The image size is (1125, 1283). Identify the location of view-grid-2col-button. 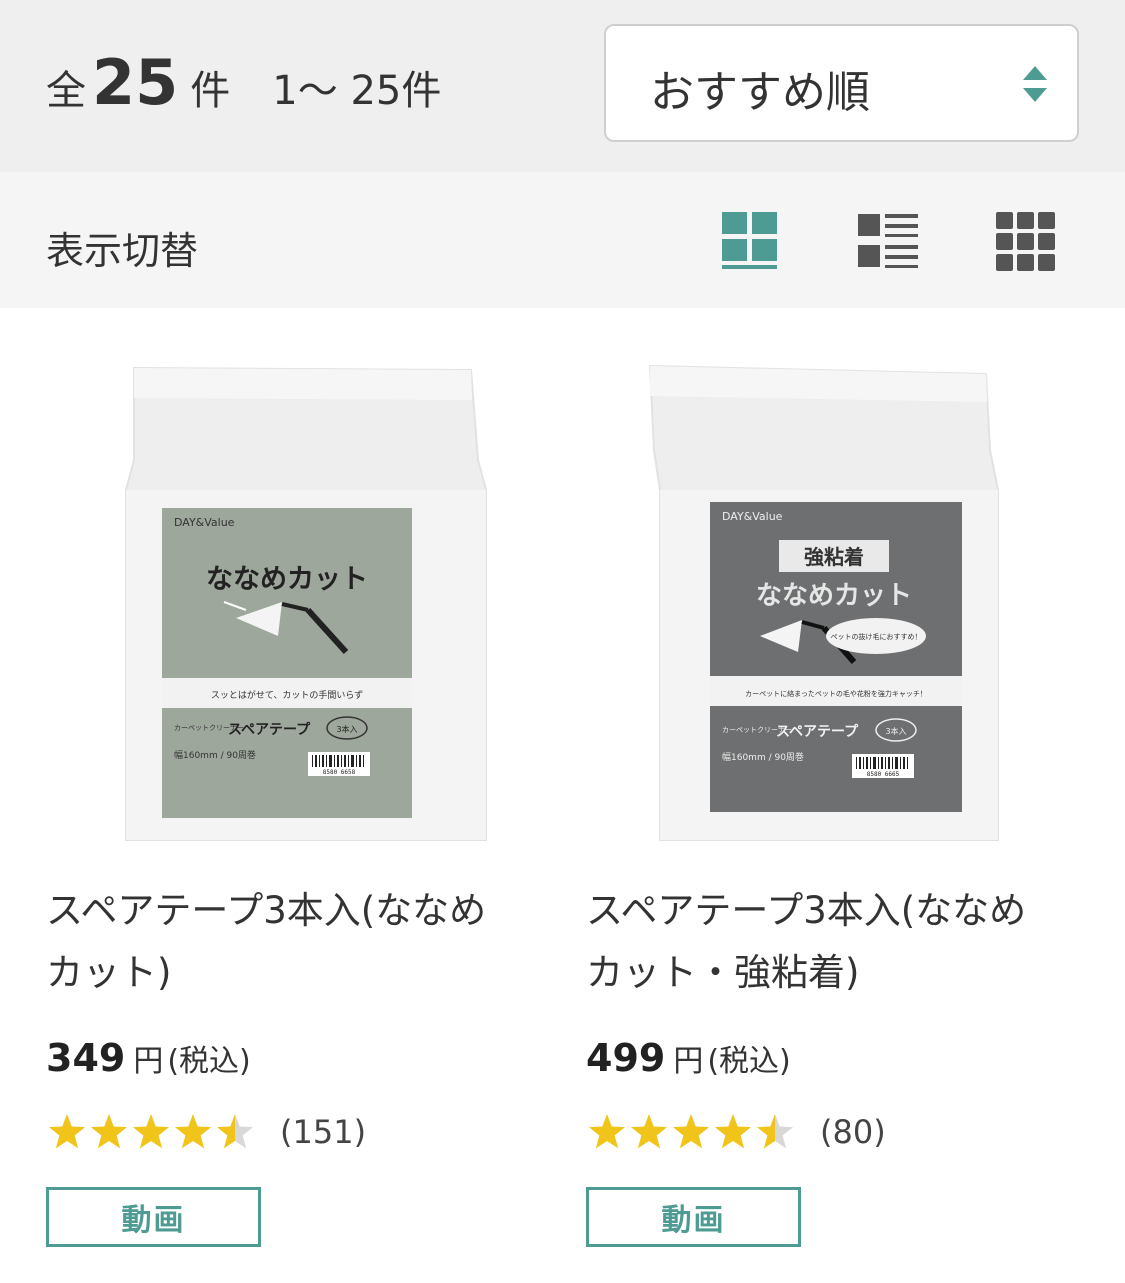
(753, 242).